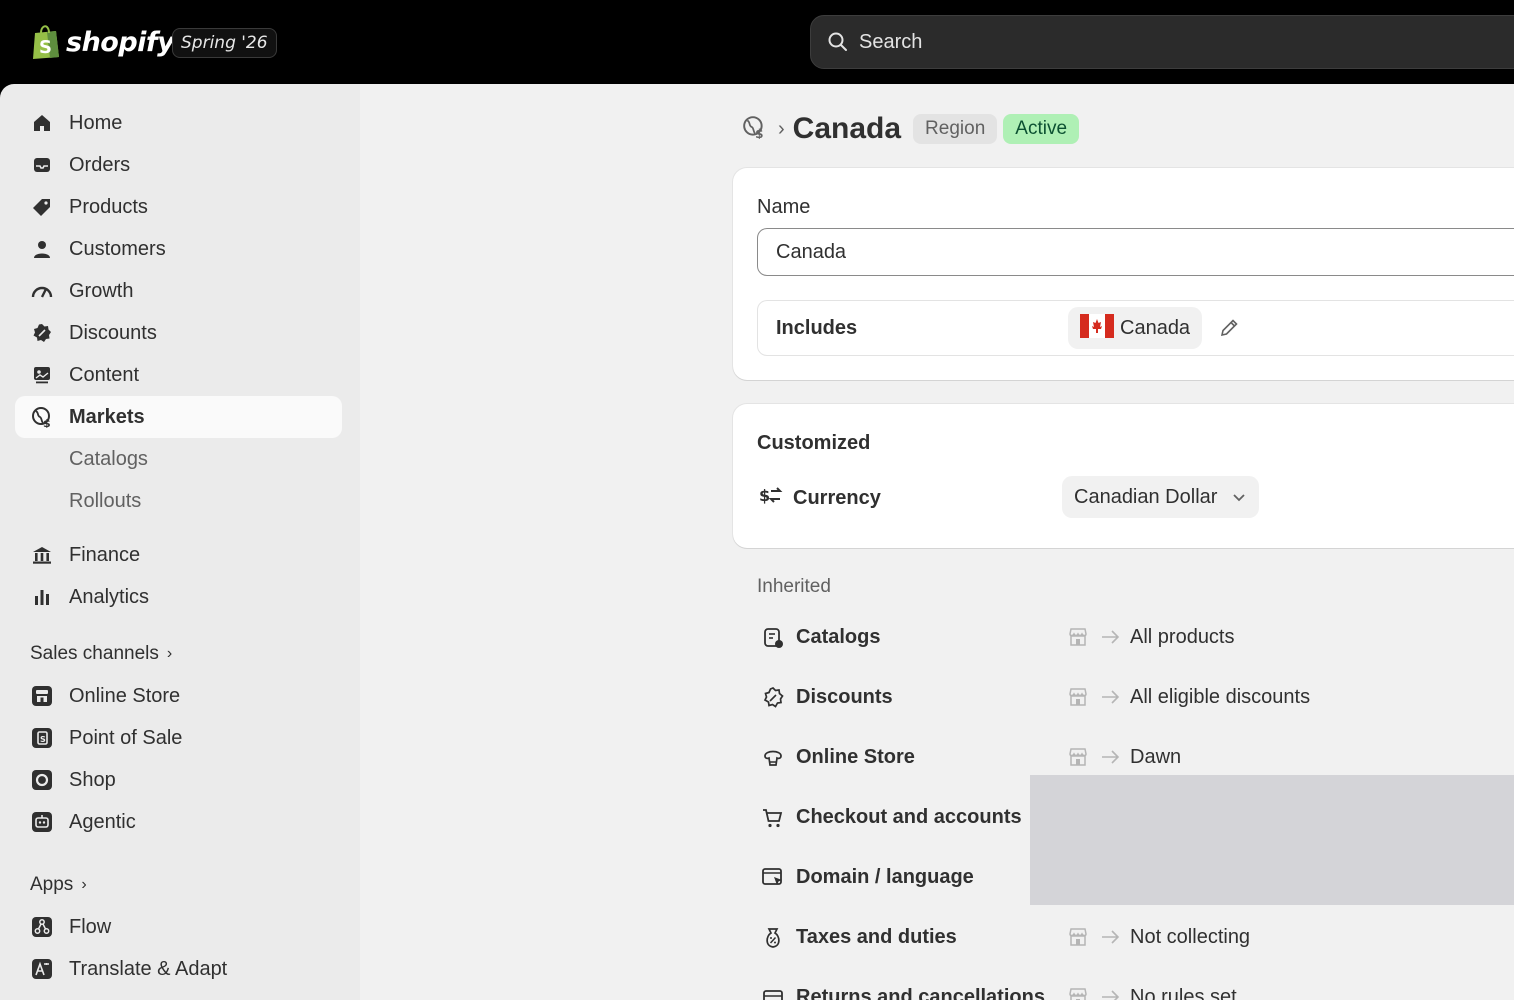  I want to click on inherited-row-returns: Returns and cancellations No rules set, so click(1135, 989).